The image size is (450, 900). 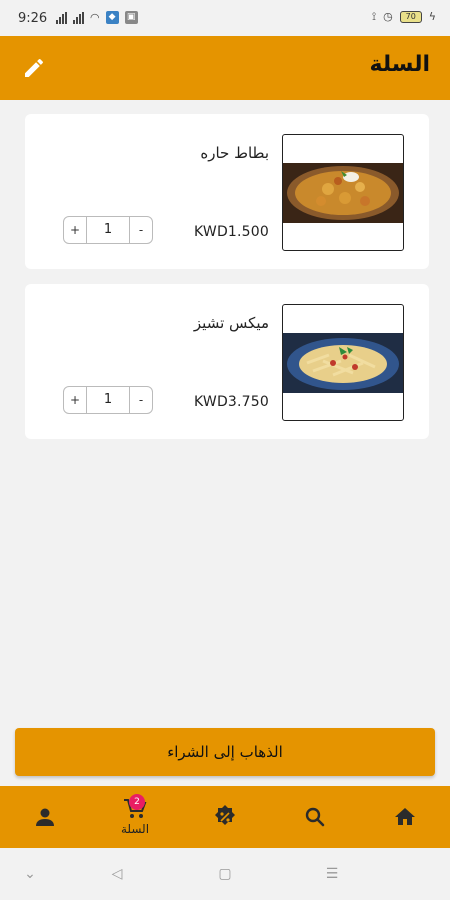 What do you see at coordinates (231, 402) in the screenshot?
I see `item-price: KWD3.750` at bounding box center [231, 402].